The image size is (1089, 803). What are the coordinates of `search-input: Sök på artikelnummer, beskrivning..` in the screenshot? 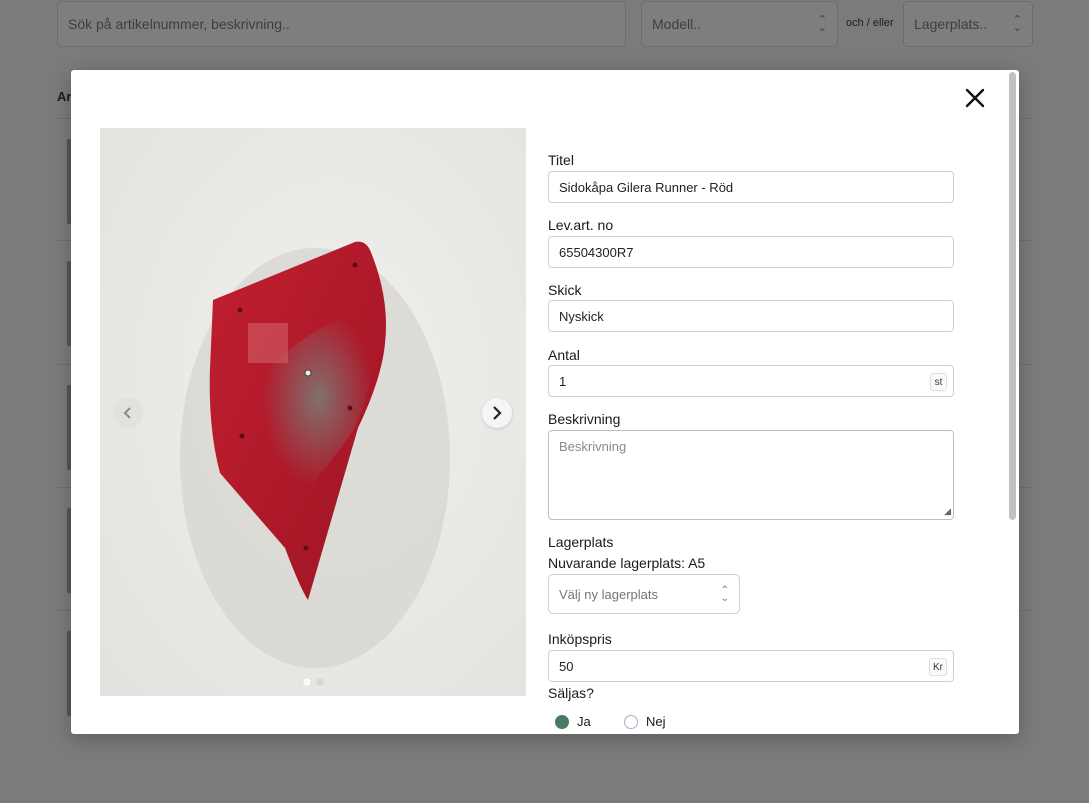 It's located at (341, 24).